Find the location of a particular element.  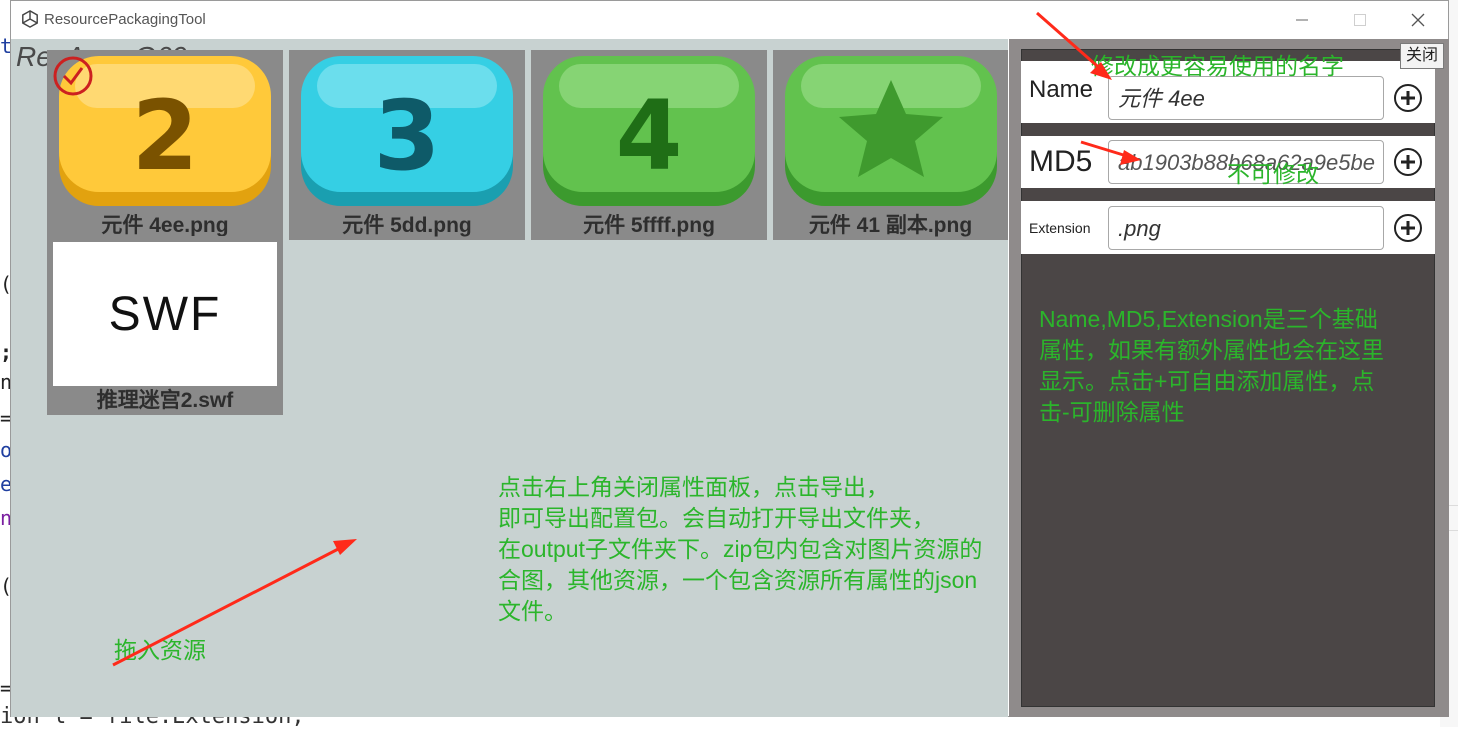

star-button-icon is located at coordinates (891, 131).